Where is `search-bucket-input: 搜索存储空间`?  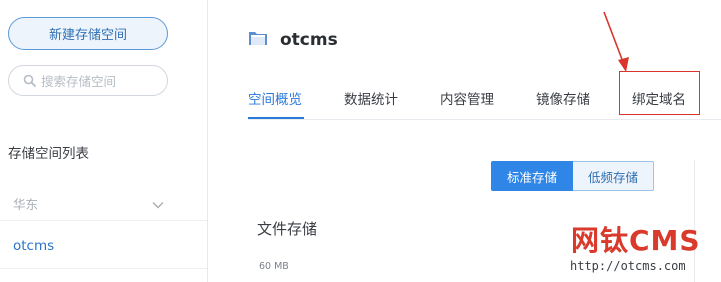 search-bucket-input: 搜索存储空间 is located at coordinates (88, 80).